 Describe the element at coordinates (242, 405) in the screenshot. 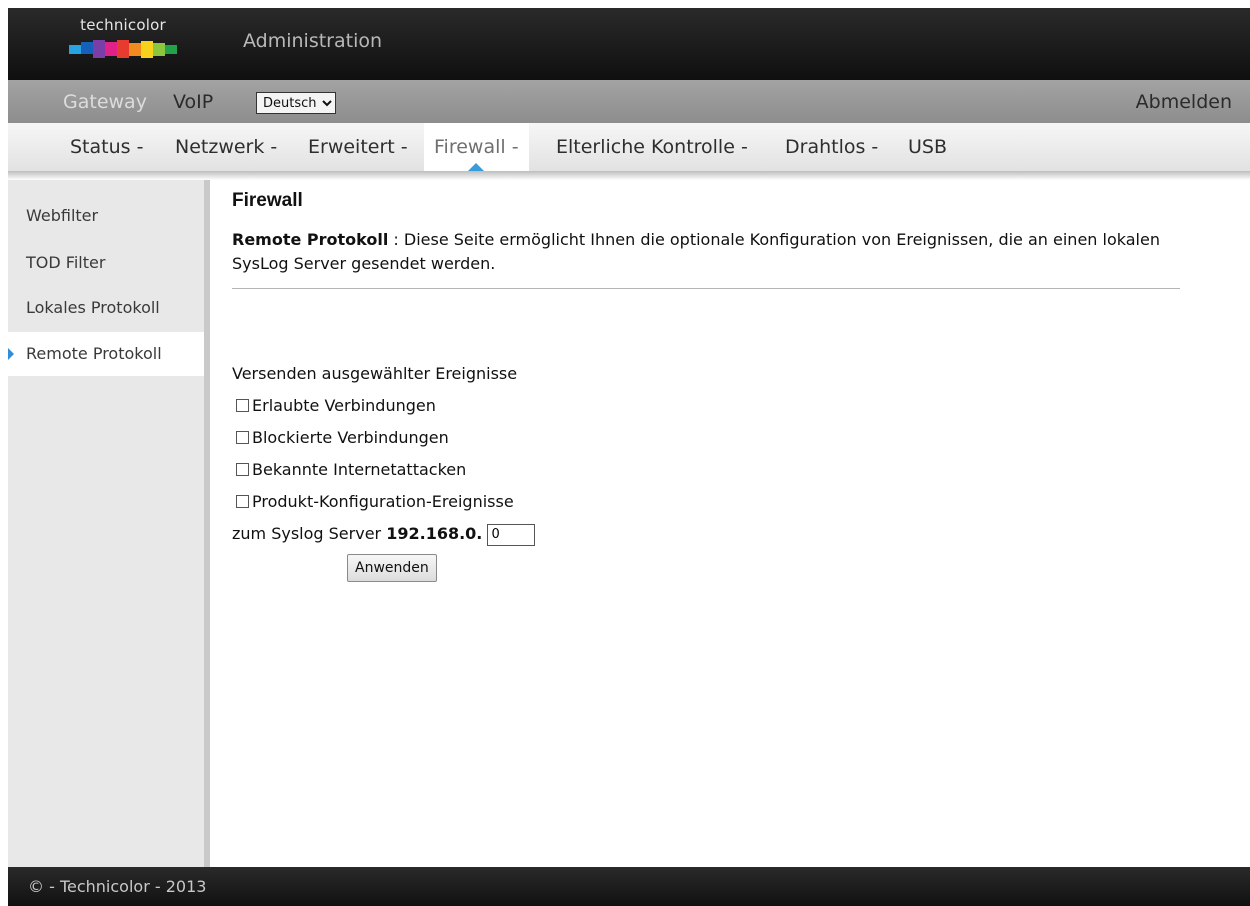

I see `erlaubte-verbindungen-checkbox` at that location.